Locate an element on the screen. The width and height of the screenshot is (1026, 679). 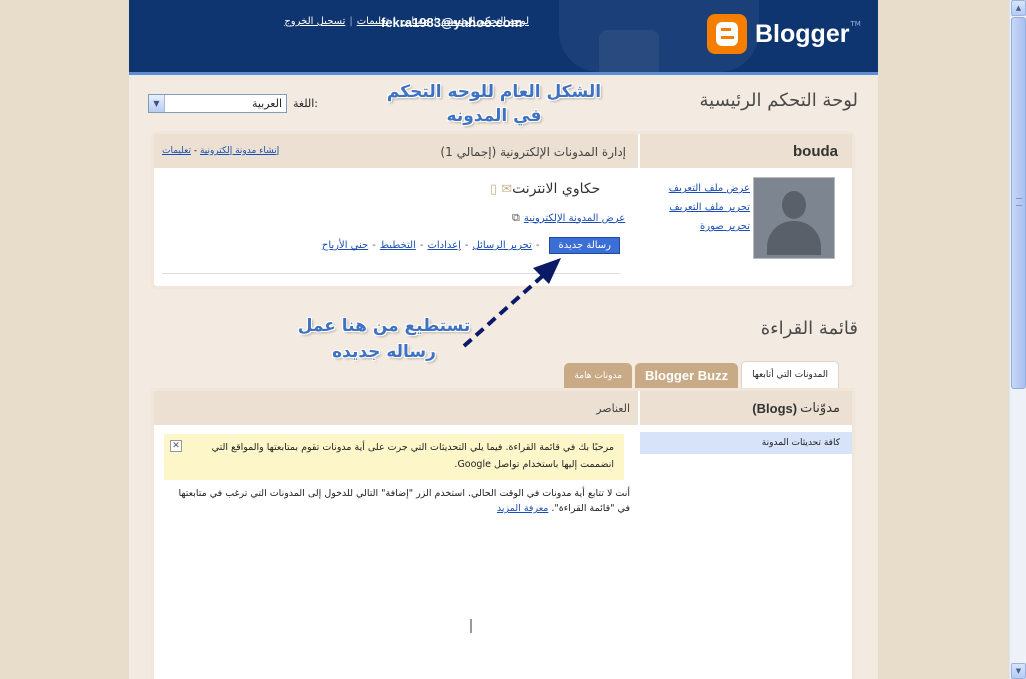
scroll-down-icon: ▼ is located at coordinates (1018, 671).